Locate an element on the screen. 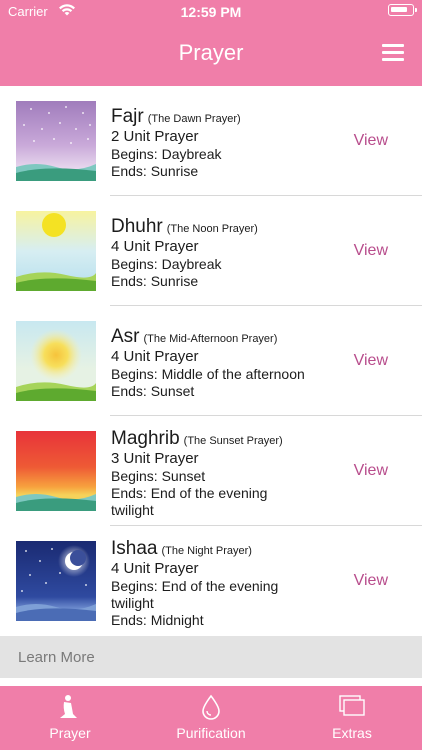 This screenshot has width=422, height=750. prayer-subtitle: (The Night Prayer) is located at coordinates (206, 551).